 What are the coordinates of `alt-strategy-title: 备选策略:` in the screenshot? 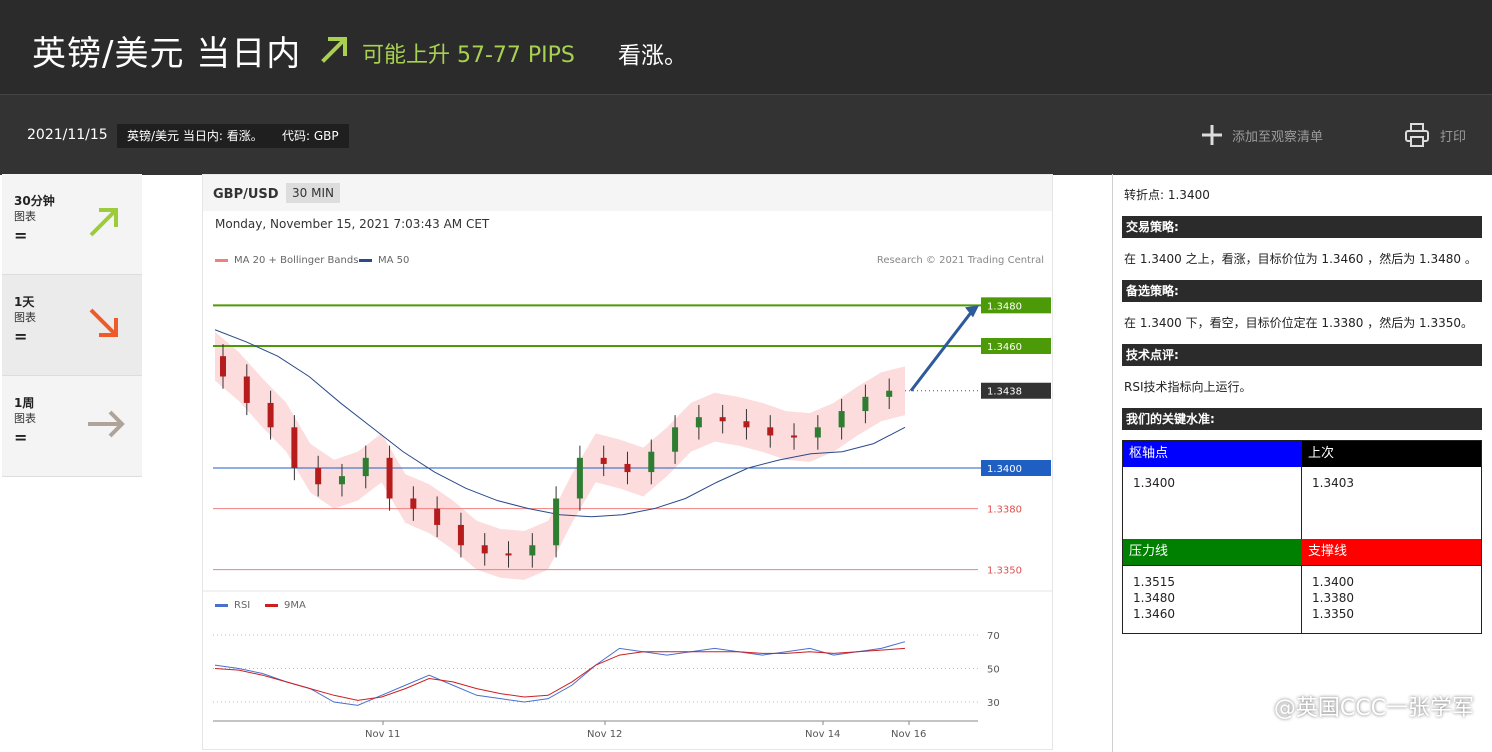 It's located at (1302, 291).